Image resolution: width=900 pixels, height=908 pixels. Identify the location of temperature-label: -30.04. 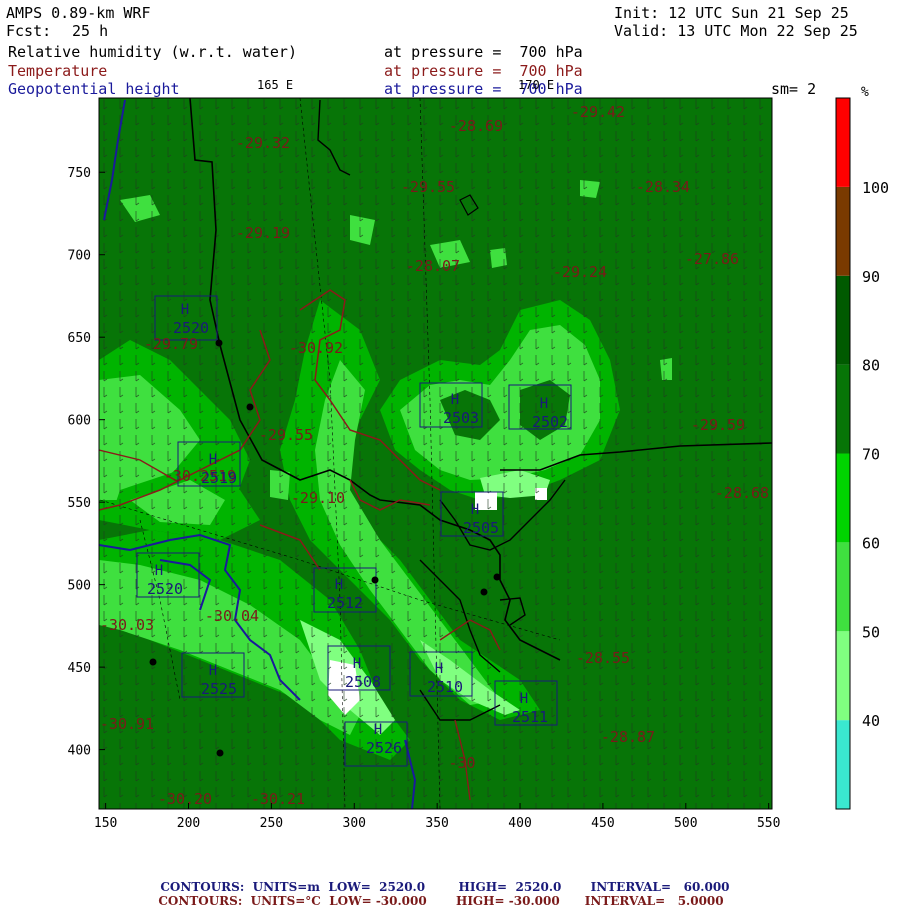
(232, 616).